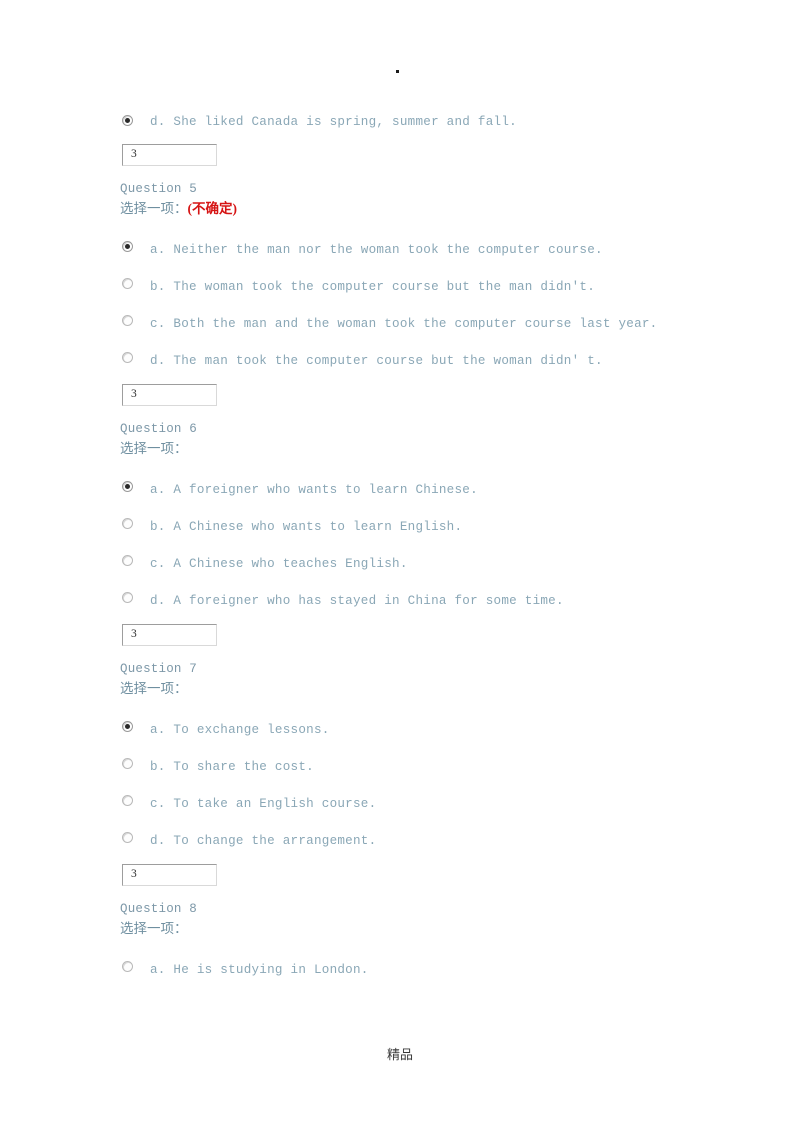 The width and height of the screenshot is (800, 1132). Describe the element at coordinates (430, 562) in the screenshot. I see `option-row: c. A Chinese who teaches English.` at that location.